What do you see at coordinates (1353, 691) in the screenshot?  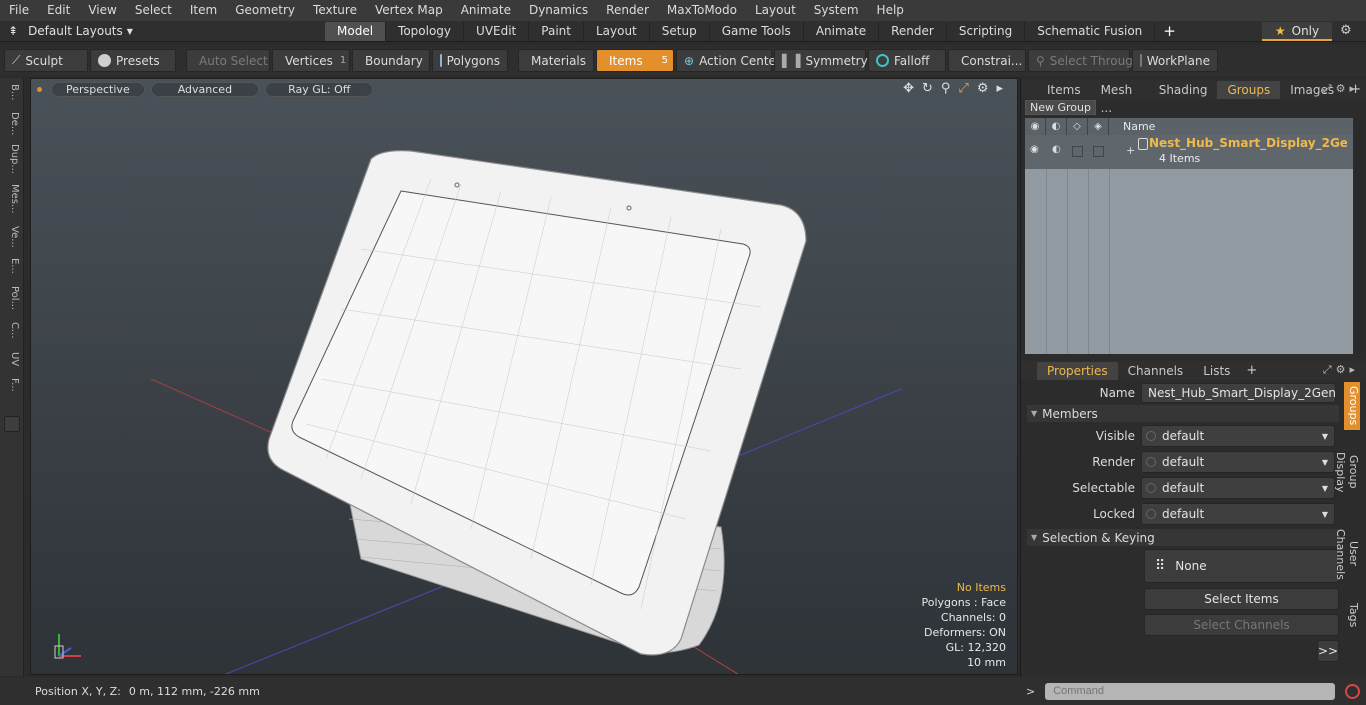 I see `record-icon` at bounding box center [1353, 691].